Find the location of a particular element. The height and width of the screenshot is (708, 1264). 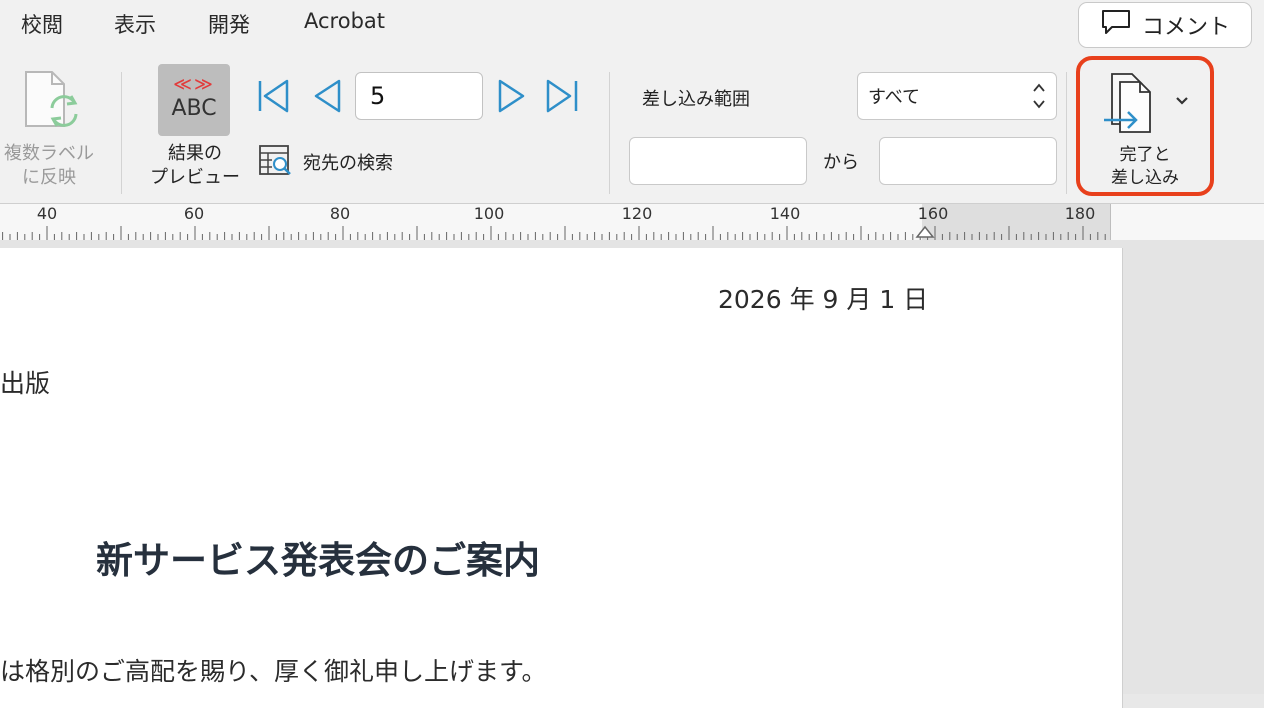

document-date: 2026 年 9 月 1 日 is located at coordinates (823, 299).